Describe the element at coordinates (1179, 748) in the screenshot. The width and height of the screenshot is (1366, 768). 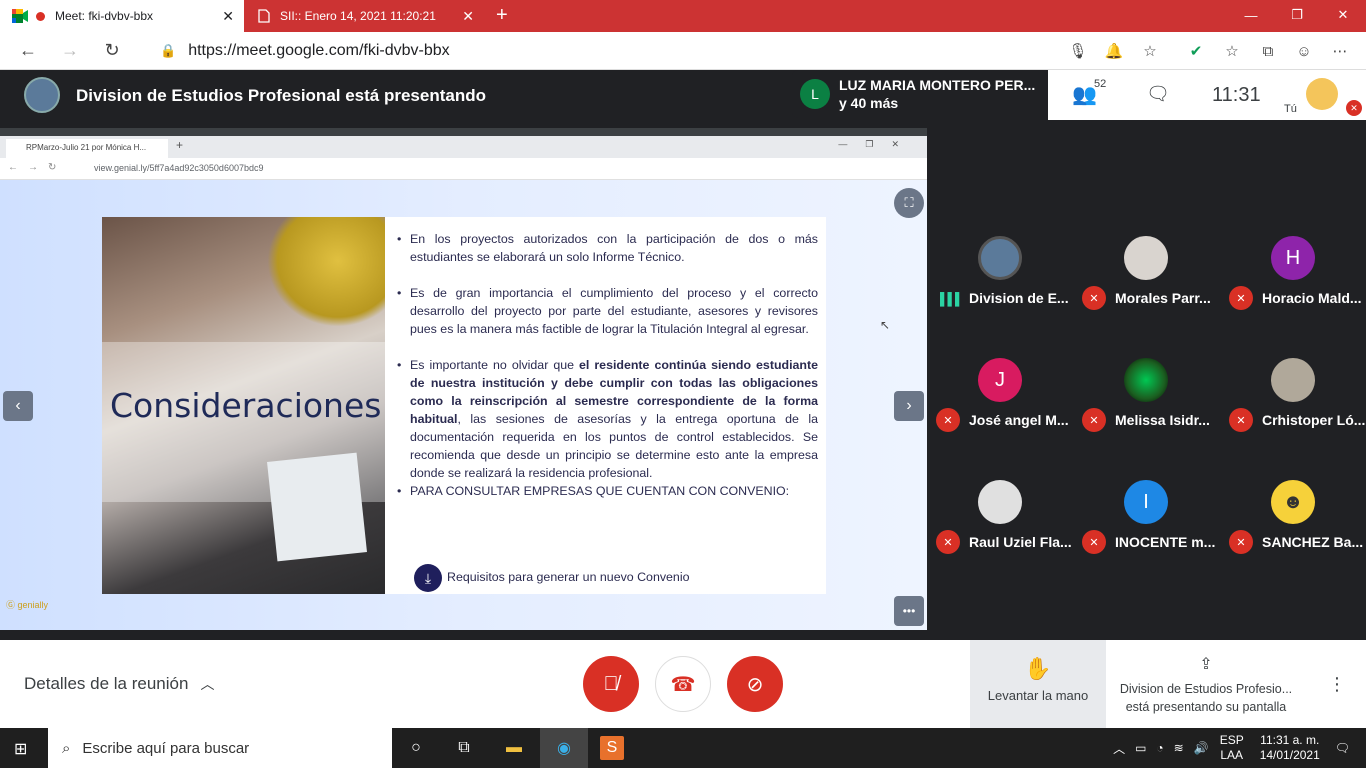
I see `wifi-icon: ≋` at that location.